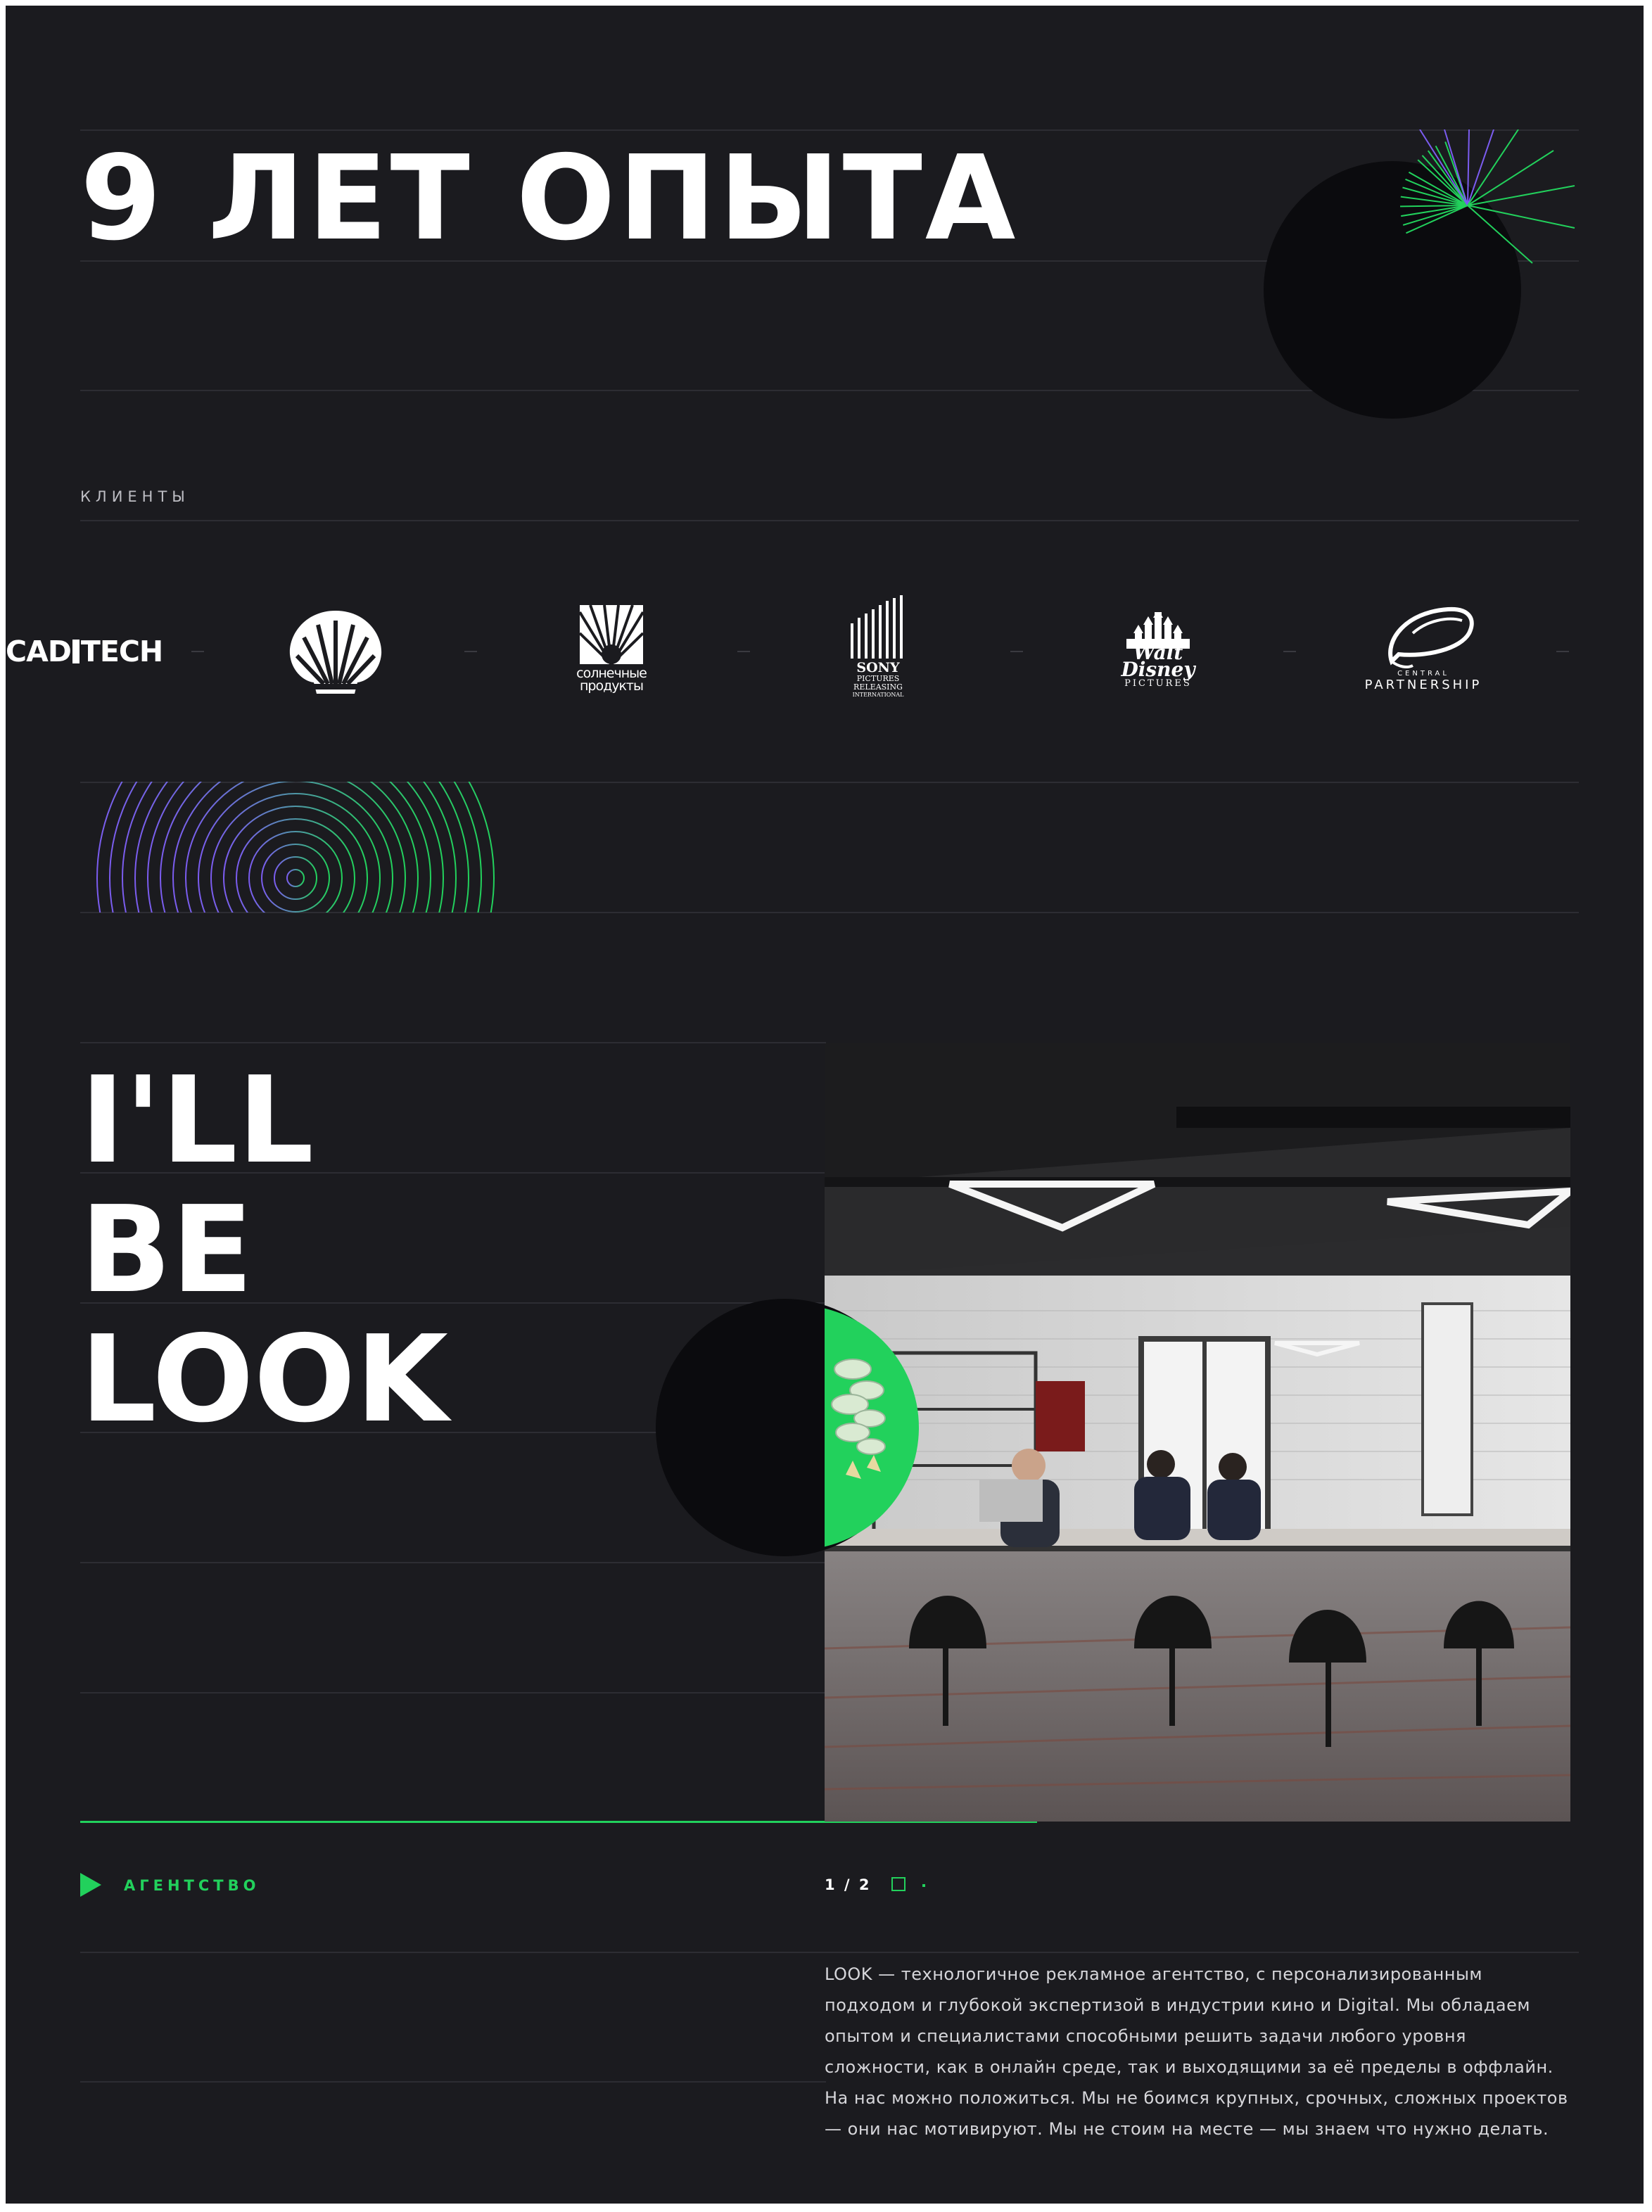 This screenshot has width=1652, height=2212. I want to click on sun-logo-icon, so click(611, 635).